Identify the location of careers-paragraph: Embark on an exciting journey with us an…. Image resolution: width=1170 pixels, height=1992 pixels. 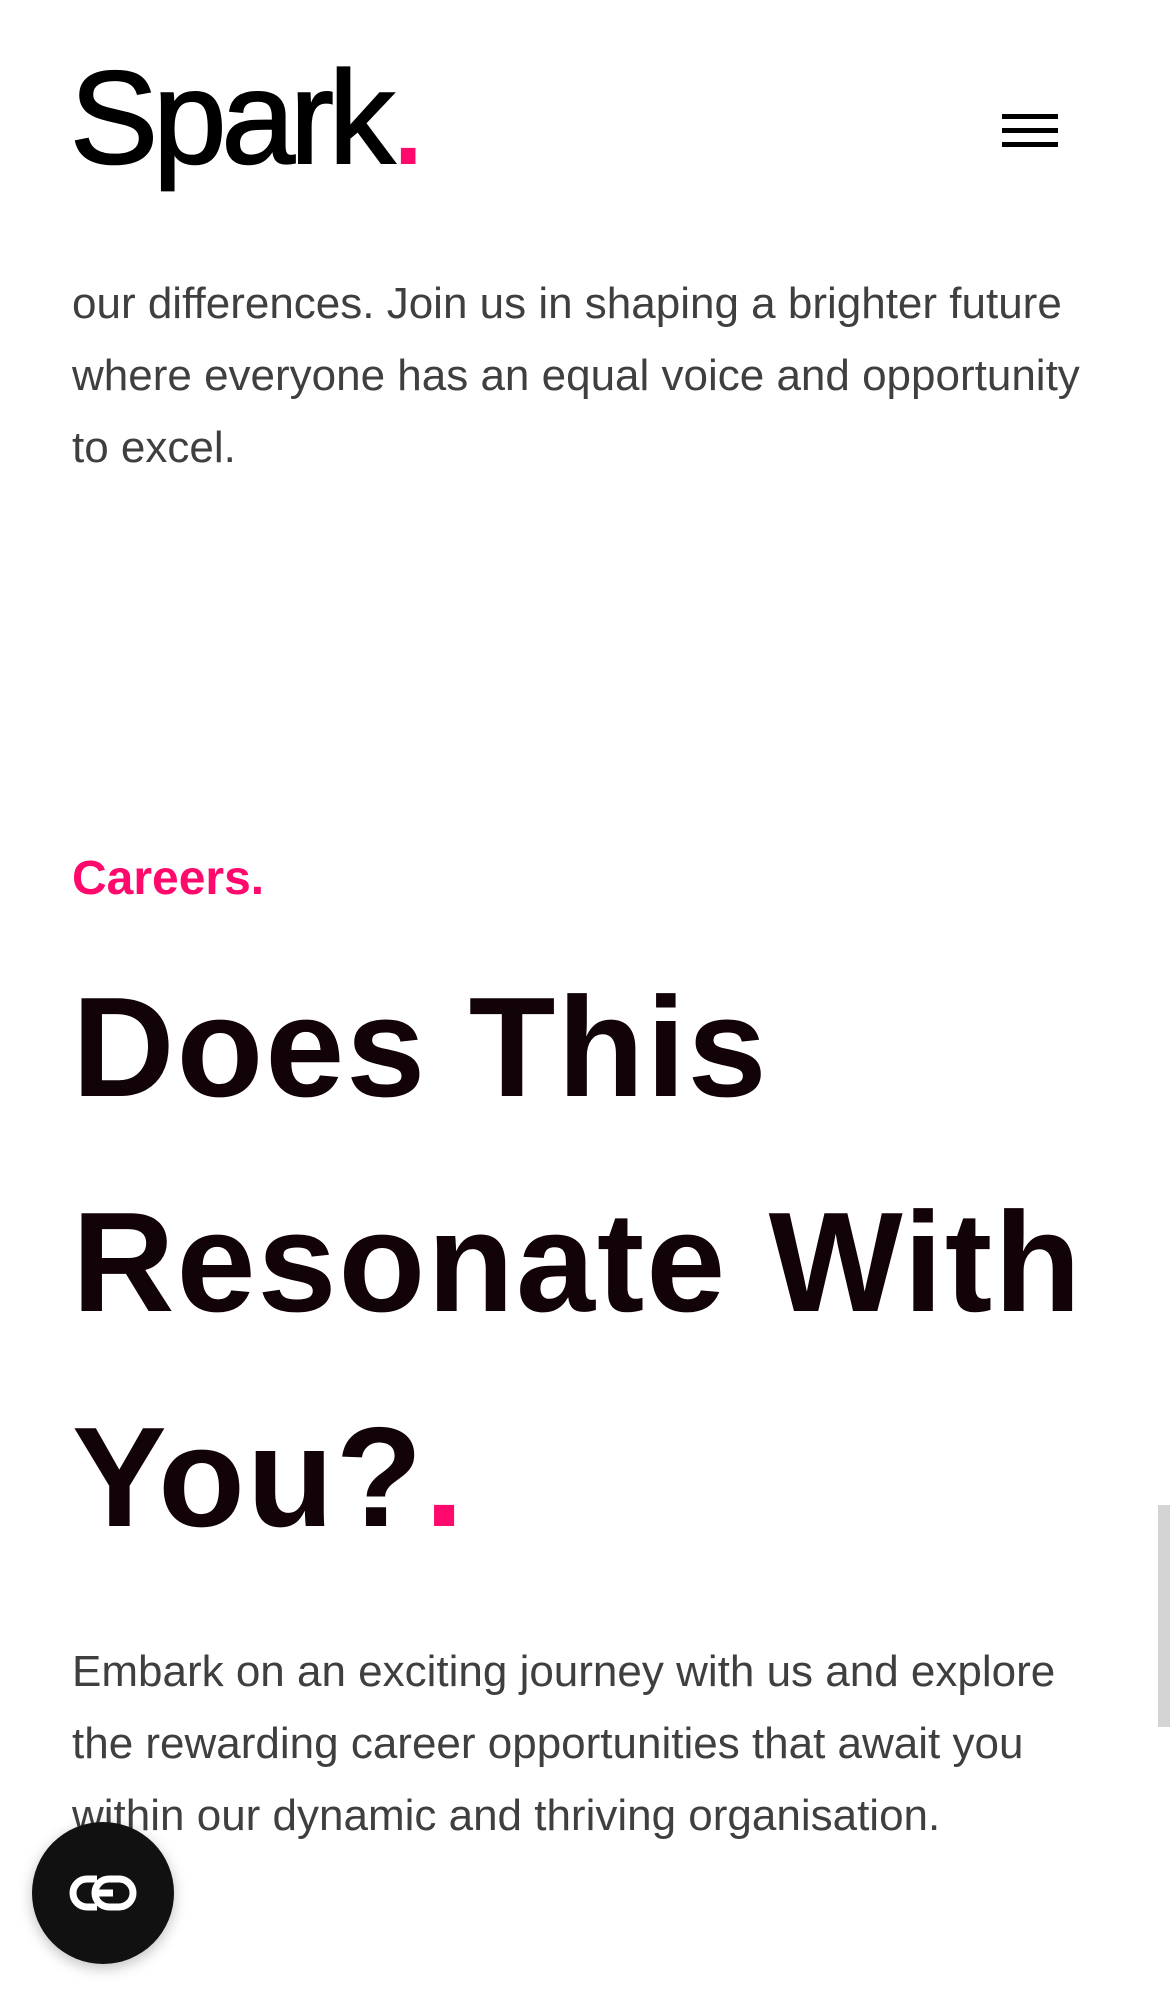
(564, 1743).